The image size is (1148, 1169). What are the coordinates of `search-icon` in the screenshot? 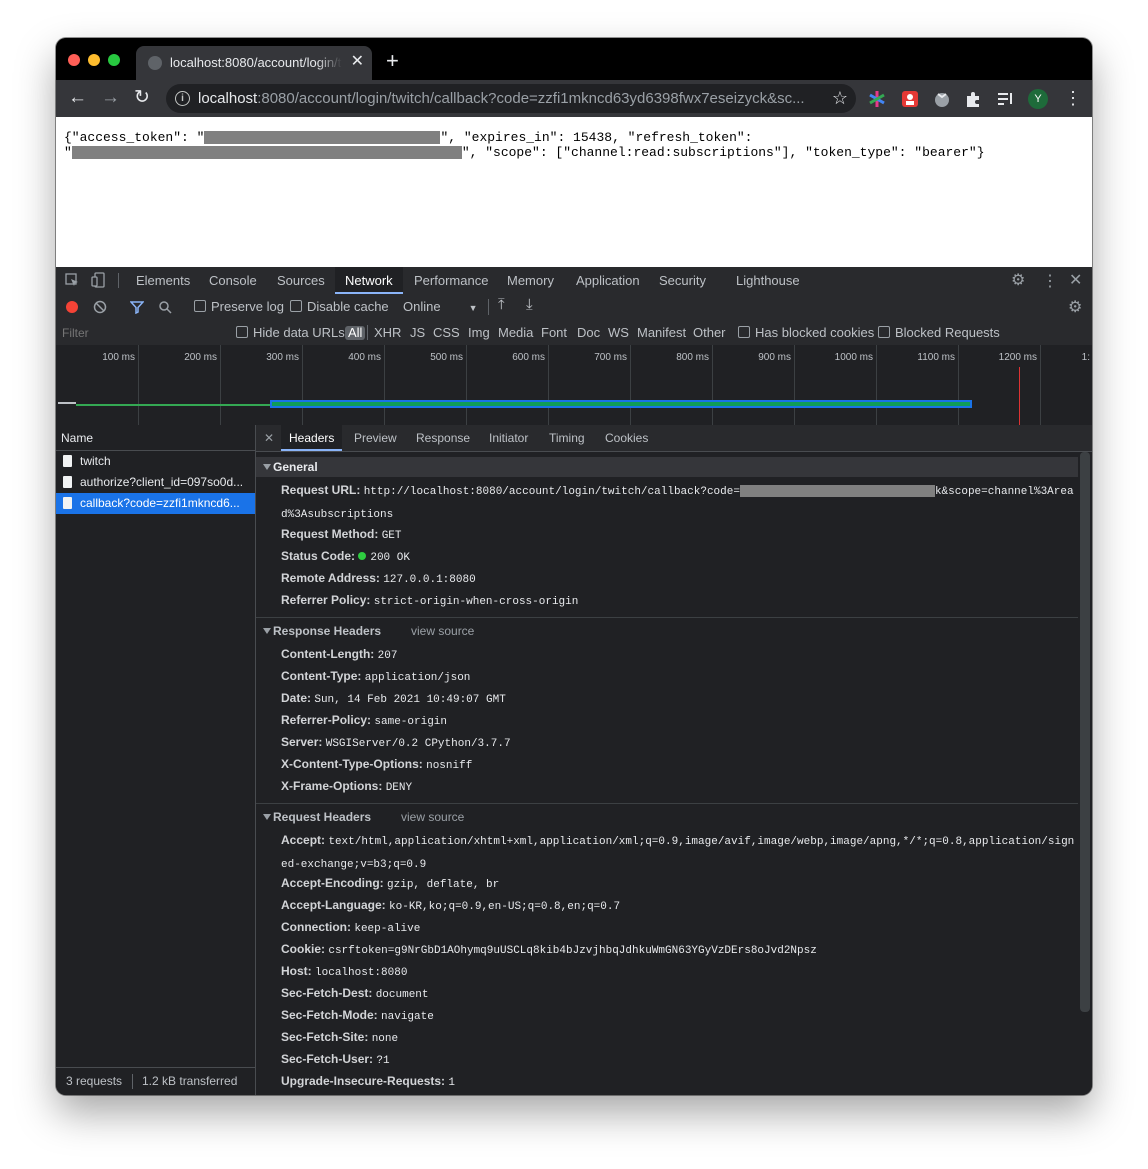 It's located at (165, 307).